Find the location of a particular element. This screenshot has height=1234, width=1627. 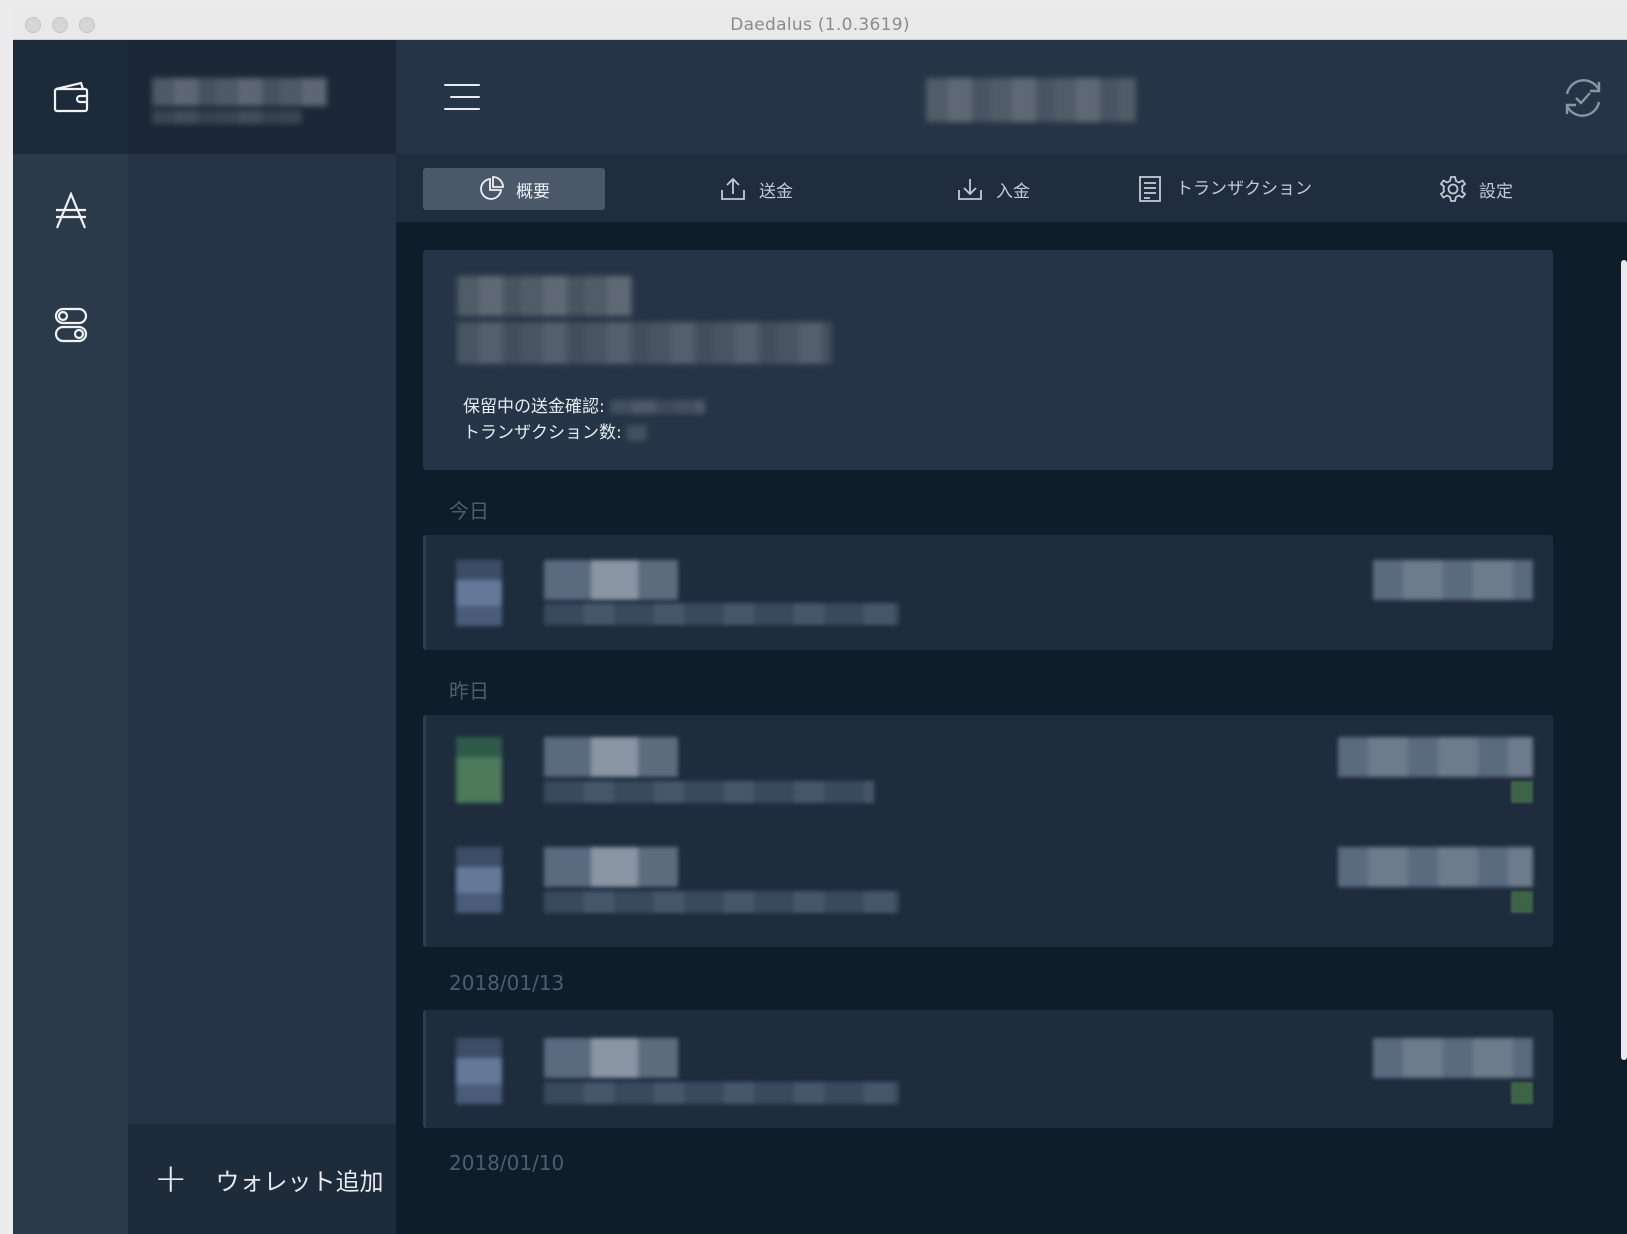

settings-toggle-icon is located at coordinates (70, 325).